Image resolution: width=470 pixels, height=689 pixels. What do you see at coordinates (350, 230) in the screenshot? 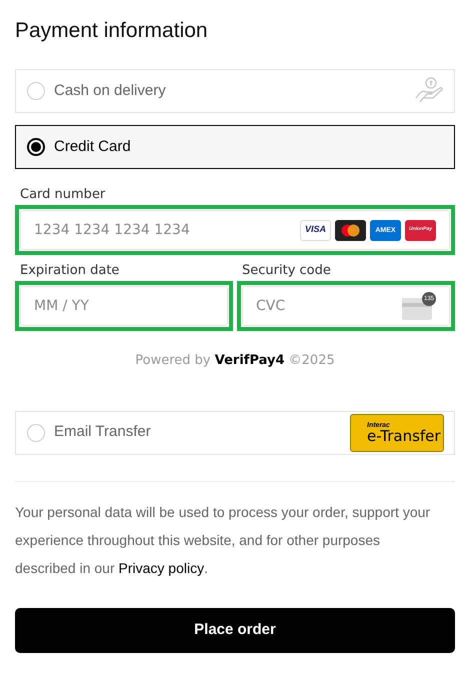
I see `mastercard-logo` at bounding box center [350, 230].